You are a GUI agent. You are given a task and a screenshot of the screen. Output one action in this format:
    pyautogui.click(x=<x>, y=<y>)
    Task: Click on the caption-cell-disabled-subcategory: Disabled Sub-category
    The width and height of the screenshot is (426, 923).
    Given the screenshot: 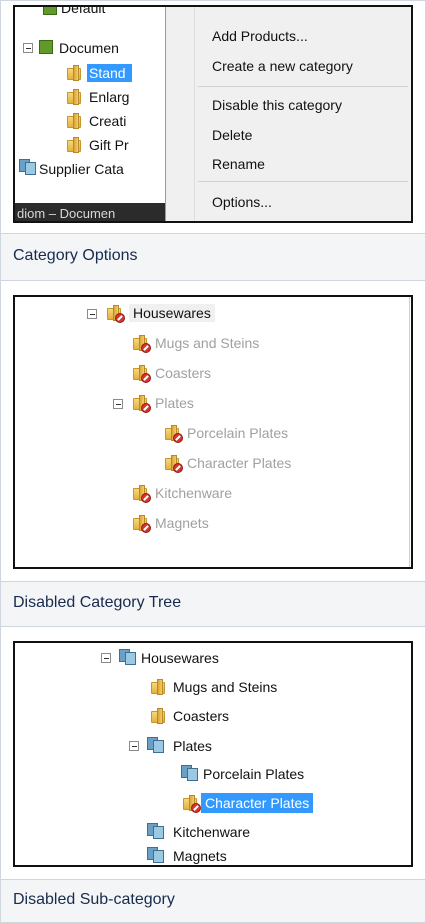 What is the action you would take?
    pyautogui.click(x=213, y=901)
    